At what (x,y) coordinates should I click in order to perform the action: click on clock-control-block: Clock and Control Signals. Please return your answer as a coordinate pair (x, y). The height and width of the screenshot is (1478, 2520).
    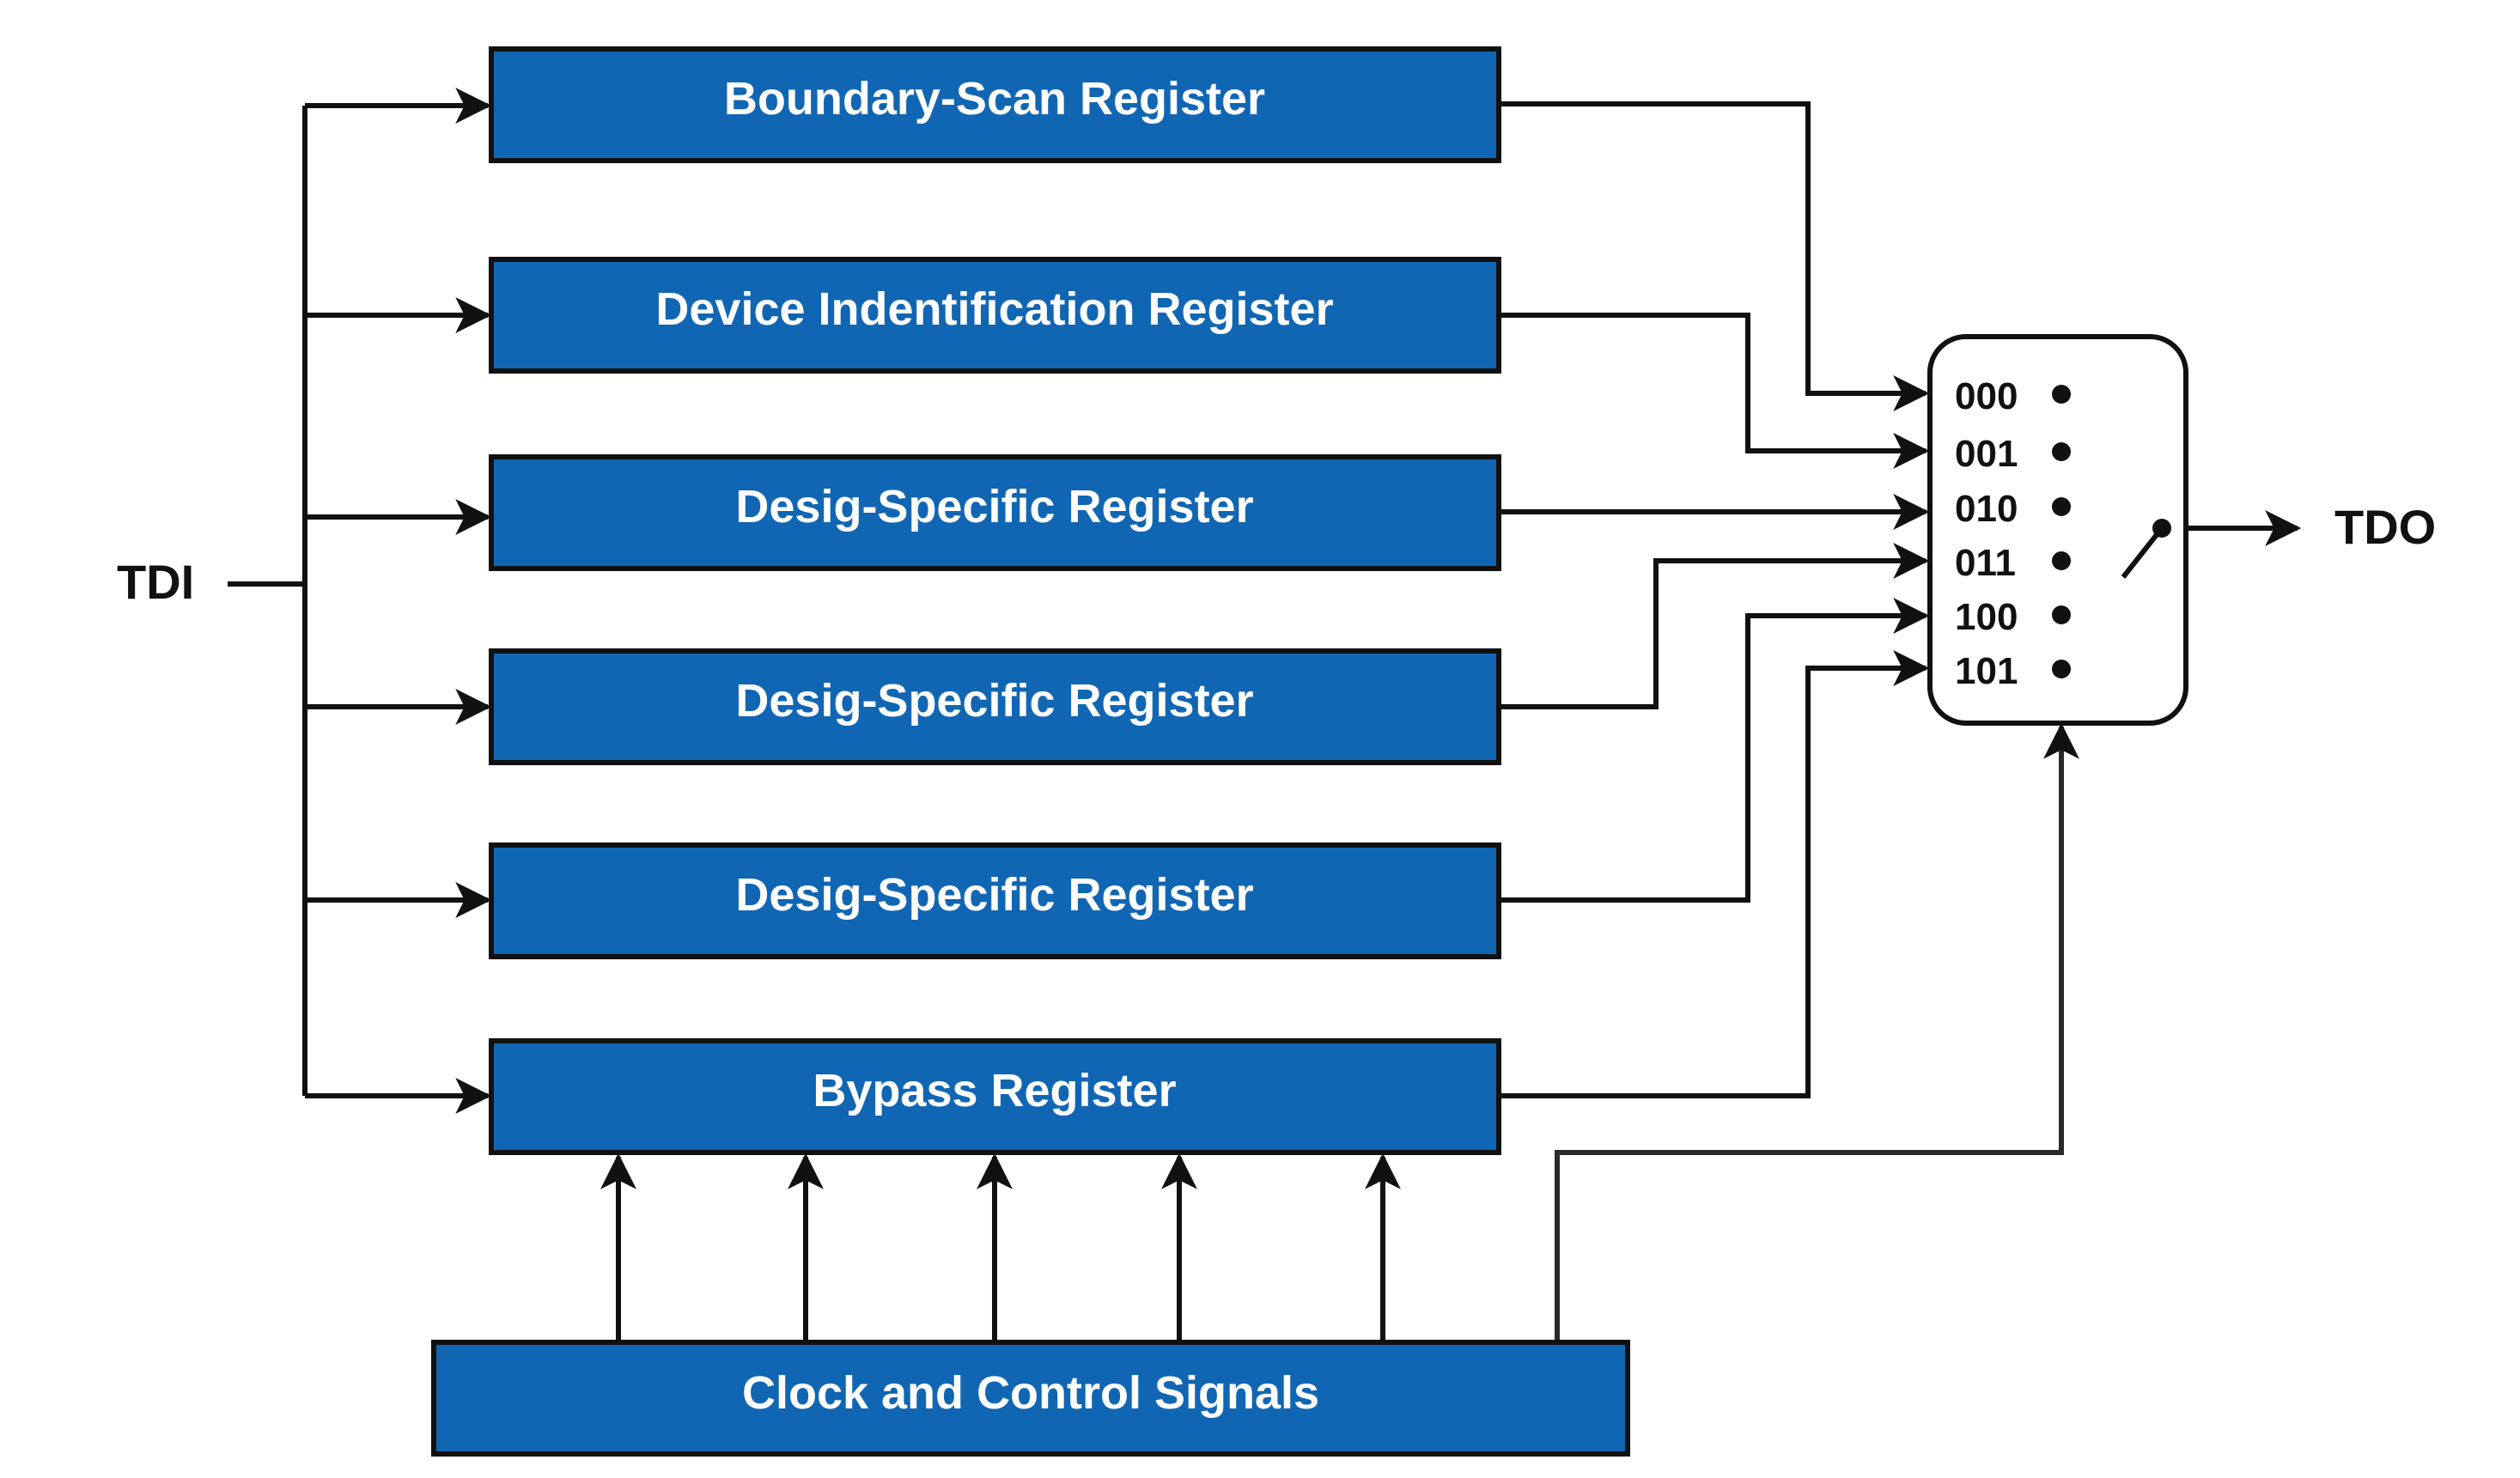
    Looking at the image, I should click on (1030, 1398).